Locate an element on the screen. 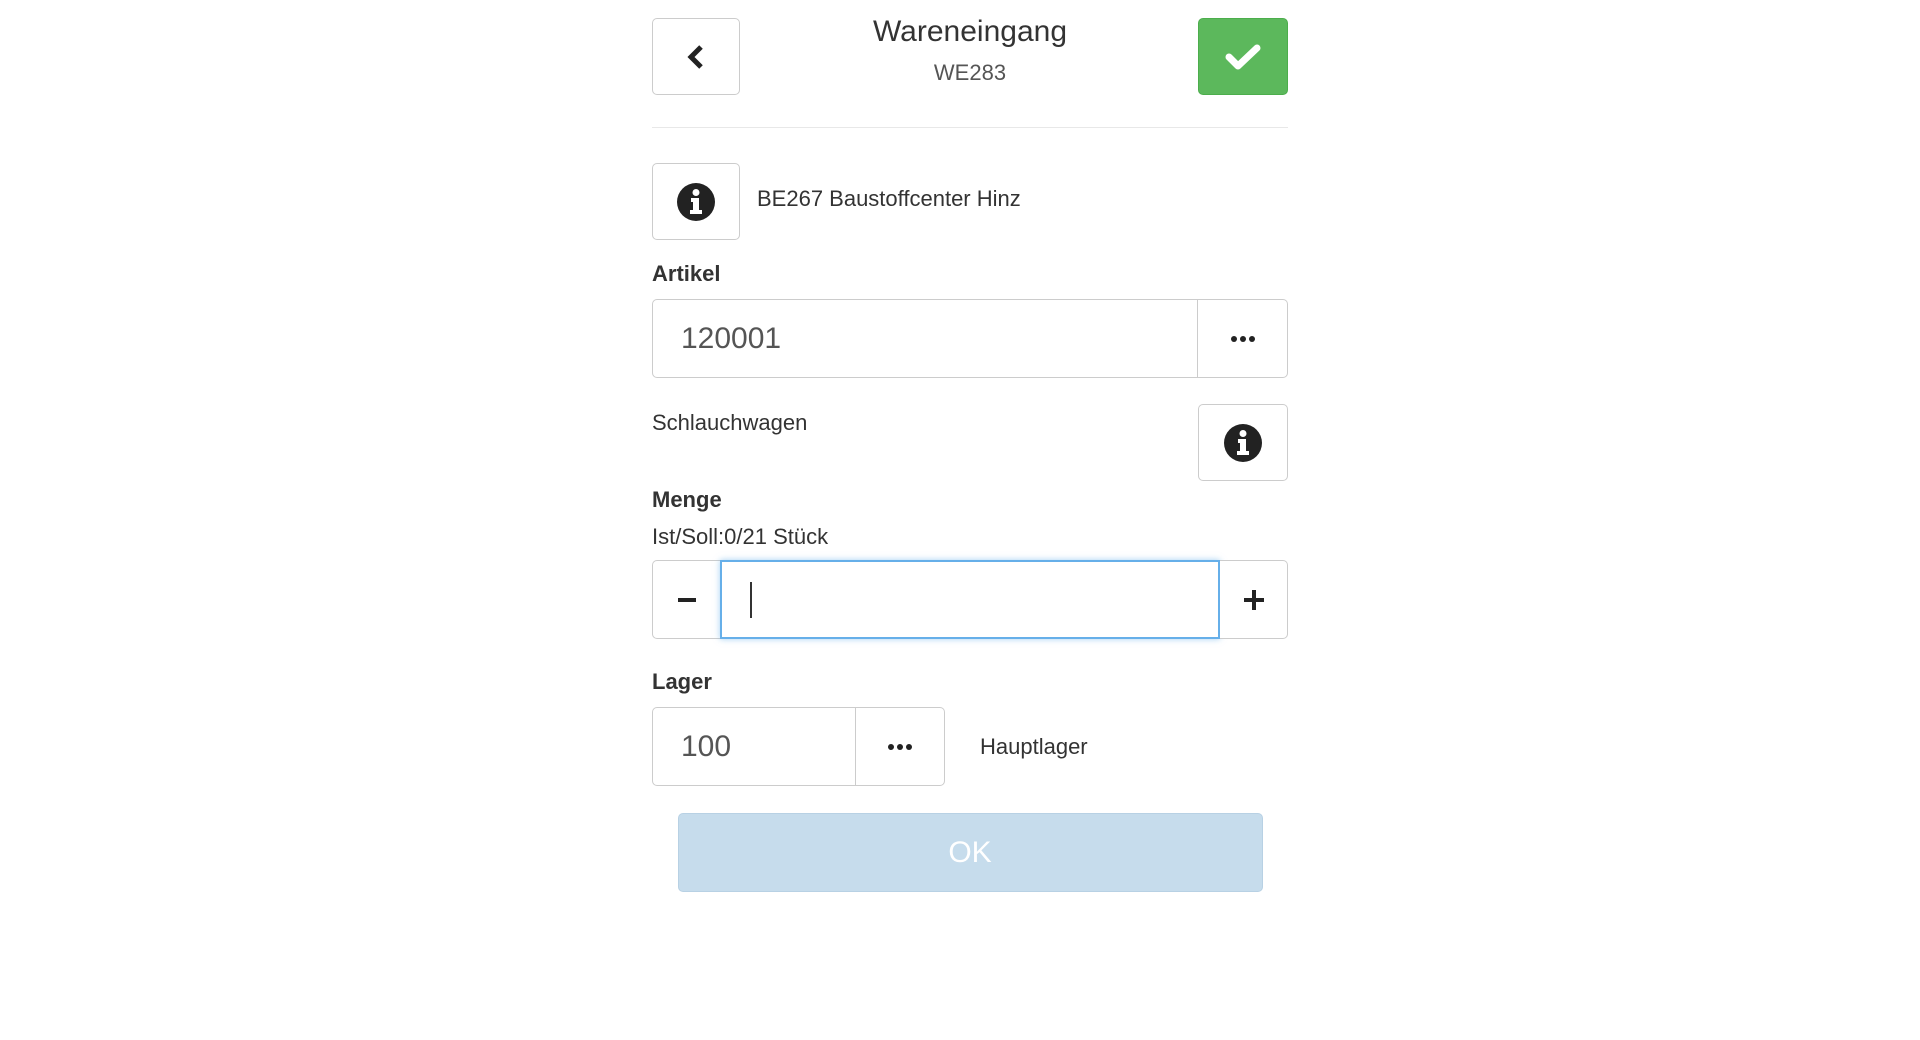 This screenshot has height=1040, width=1920. artikel-info-button is located at coordinates (1243, 442).